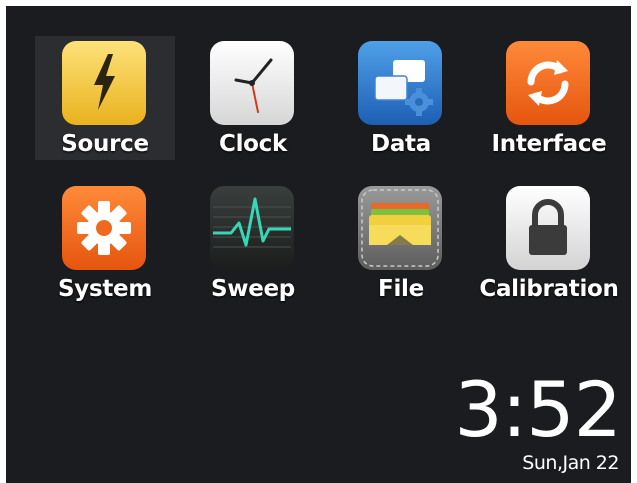  I want to click on app-tile-system: System, so click(105, 243).